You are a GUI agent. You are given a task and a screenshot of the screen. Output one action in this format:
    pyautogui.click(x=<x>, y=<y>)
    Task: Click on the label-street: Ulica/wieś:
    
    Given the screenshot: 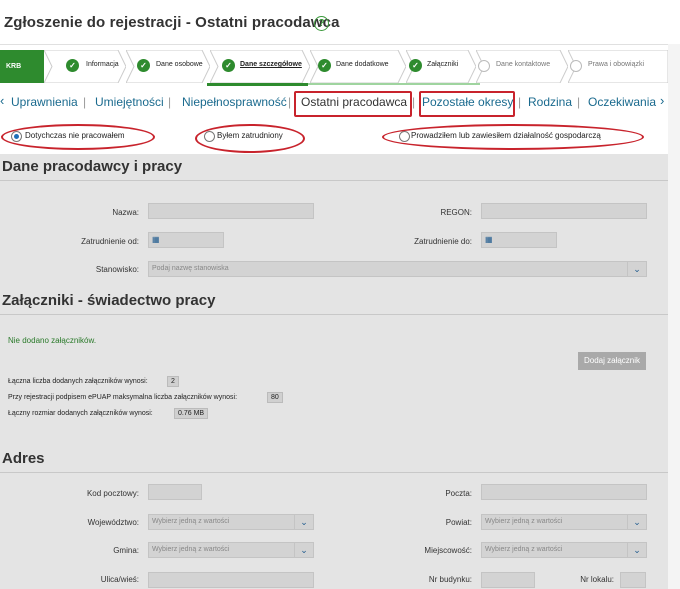 What is the action you would take?
    pyautogui.click(x=119, y=579)
    